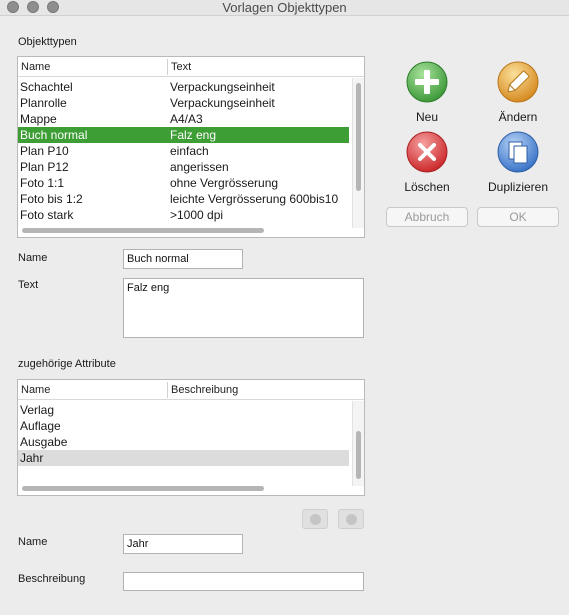 The width and height of the screenshot is (569, 615). I want to click on objekttyp-name-cell: Foto stark, so click(47, 215).